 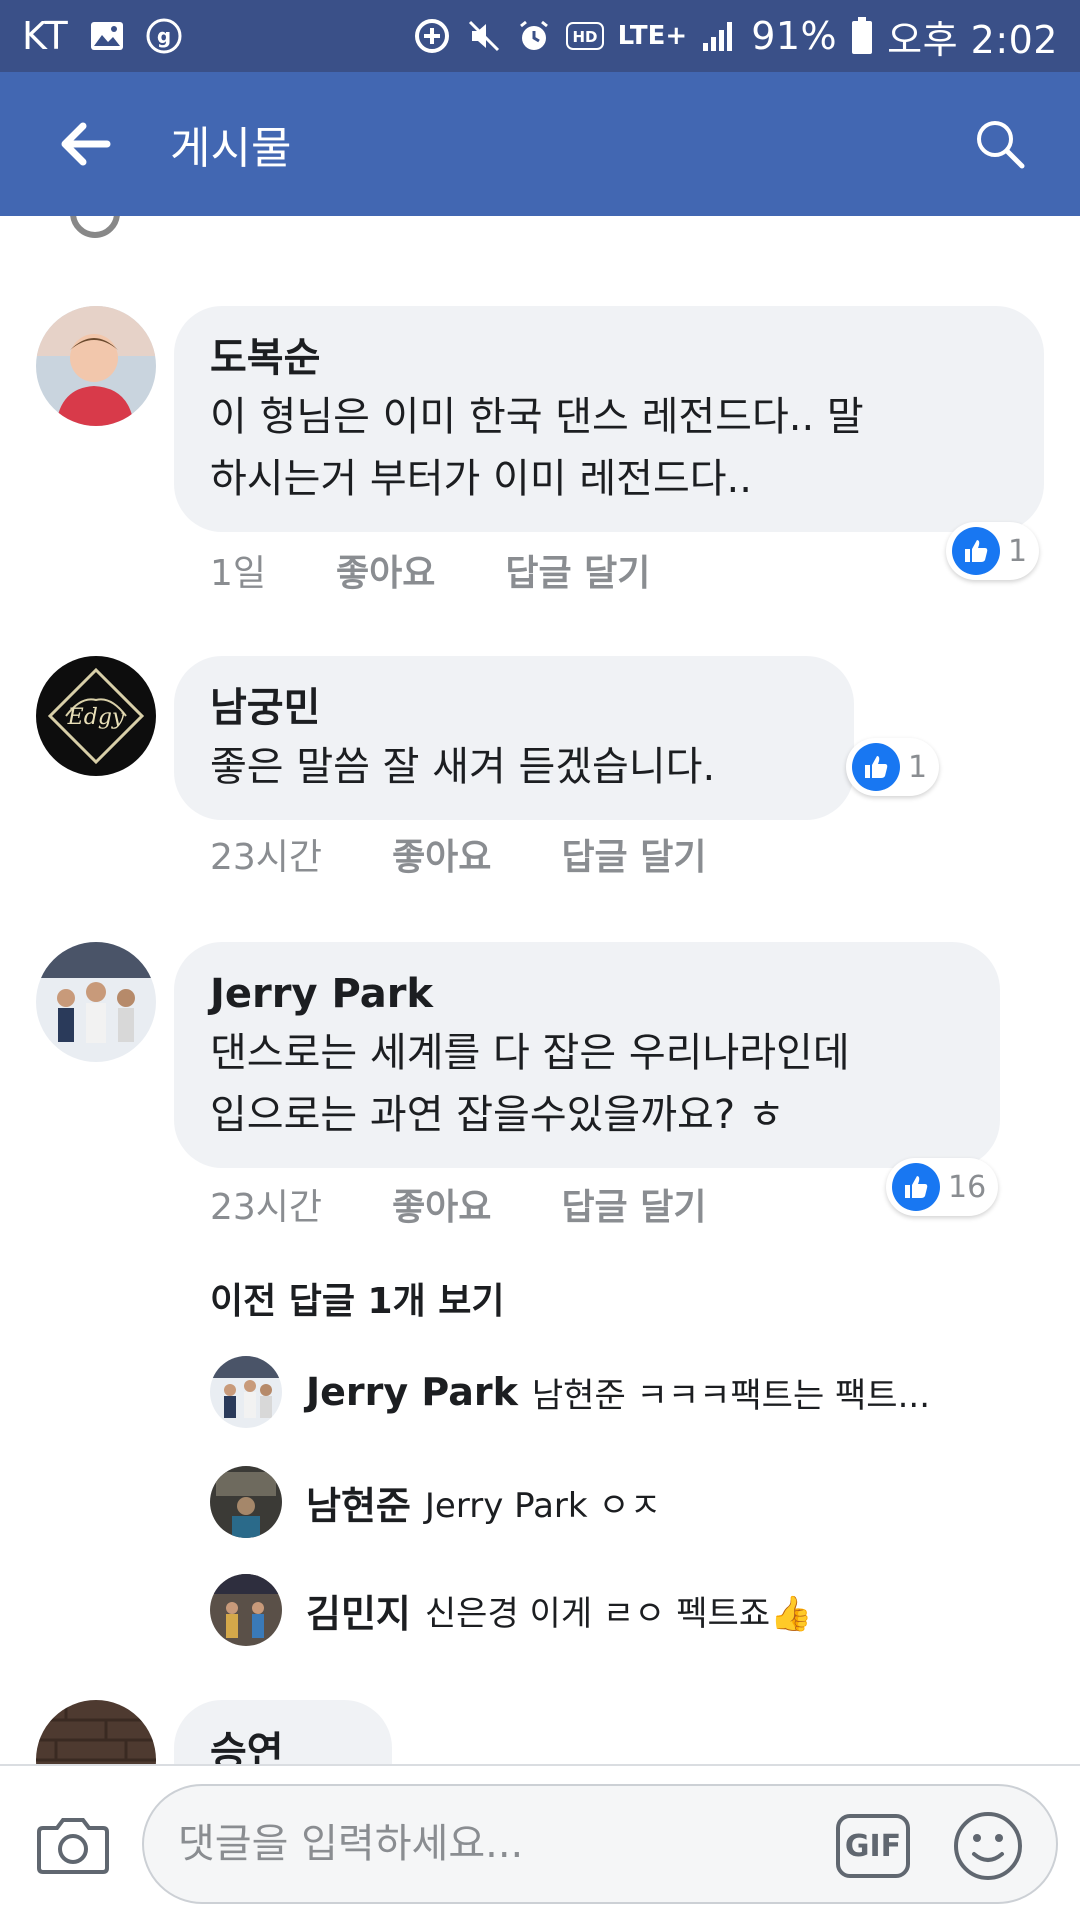 What do you see at coordinates (95, 227) in the screenshot?
I see `cut-off-avatar` at bounding box center [95, 227].